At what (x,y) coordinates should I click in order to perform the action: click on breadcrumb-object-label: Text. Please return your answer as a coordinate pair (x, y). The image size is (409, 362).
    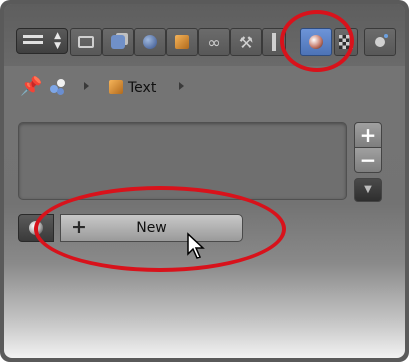
    Looking at the image, I should click on (142, 88).